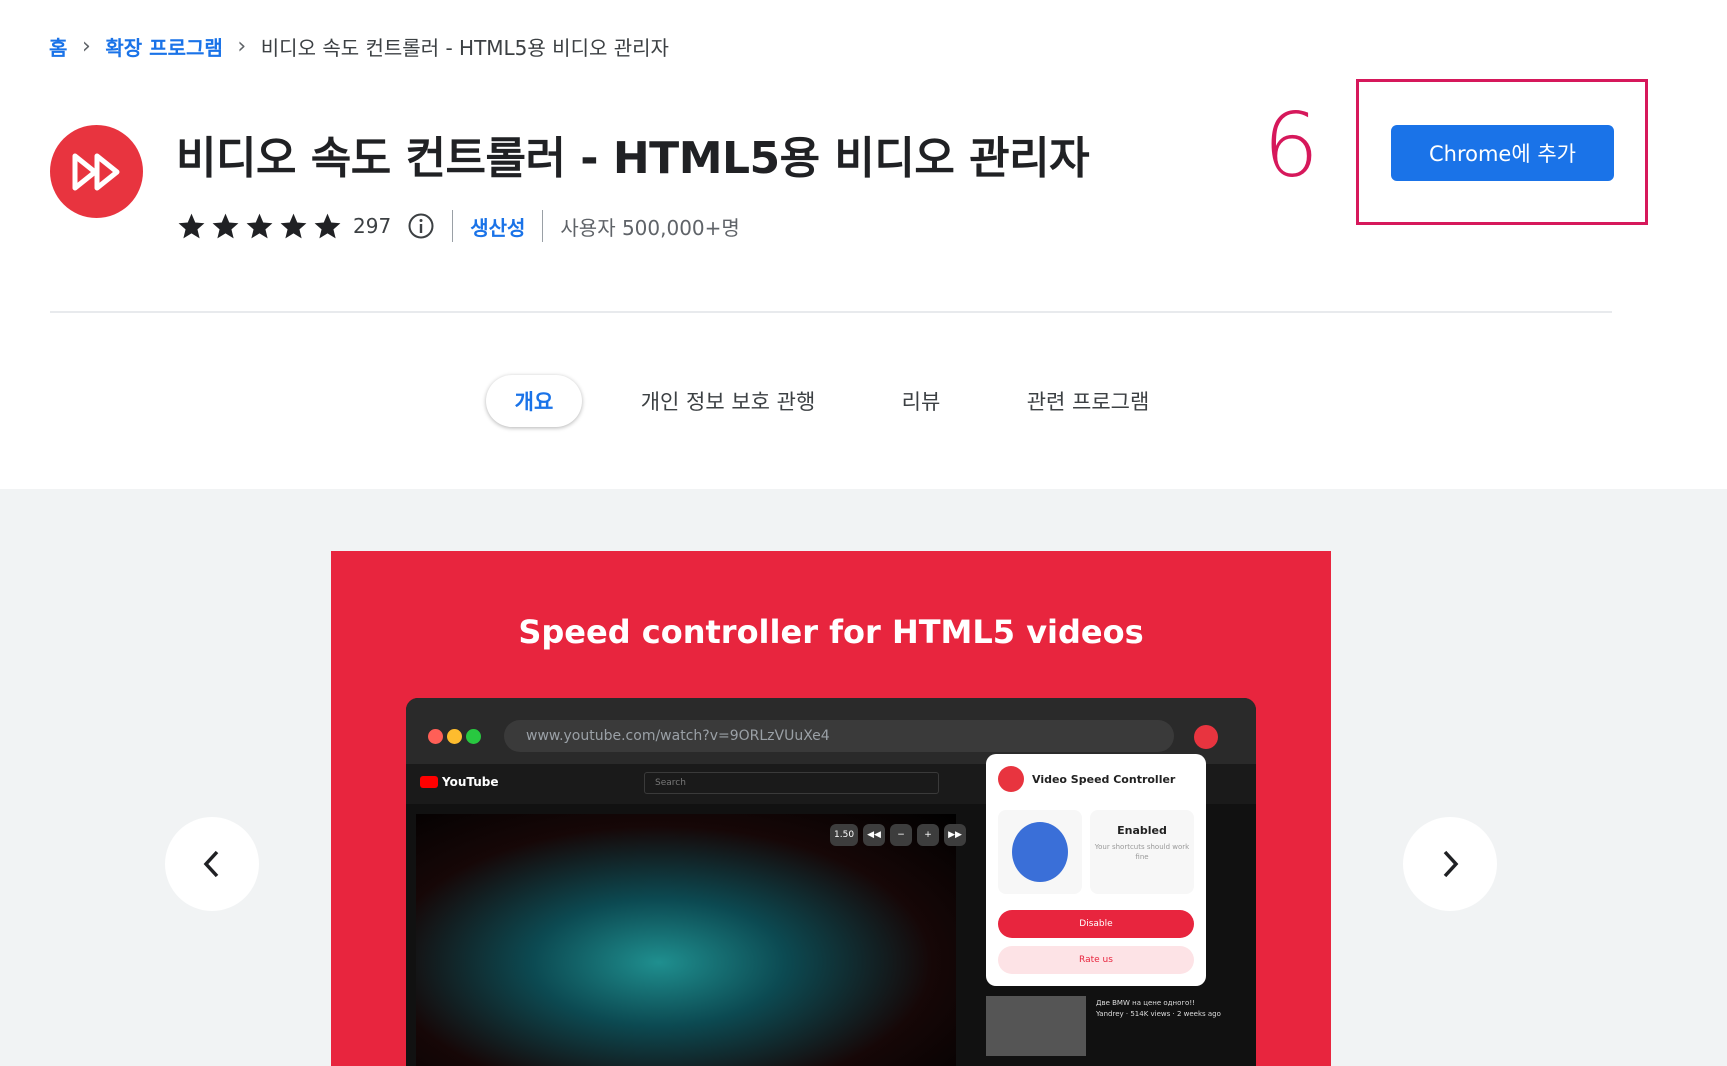 This screenshot has height=1066, width=1727. I want to click on chevron-right-icon, so click(1451, 864).